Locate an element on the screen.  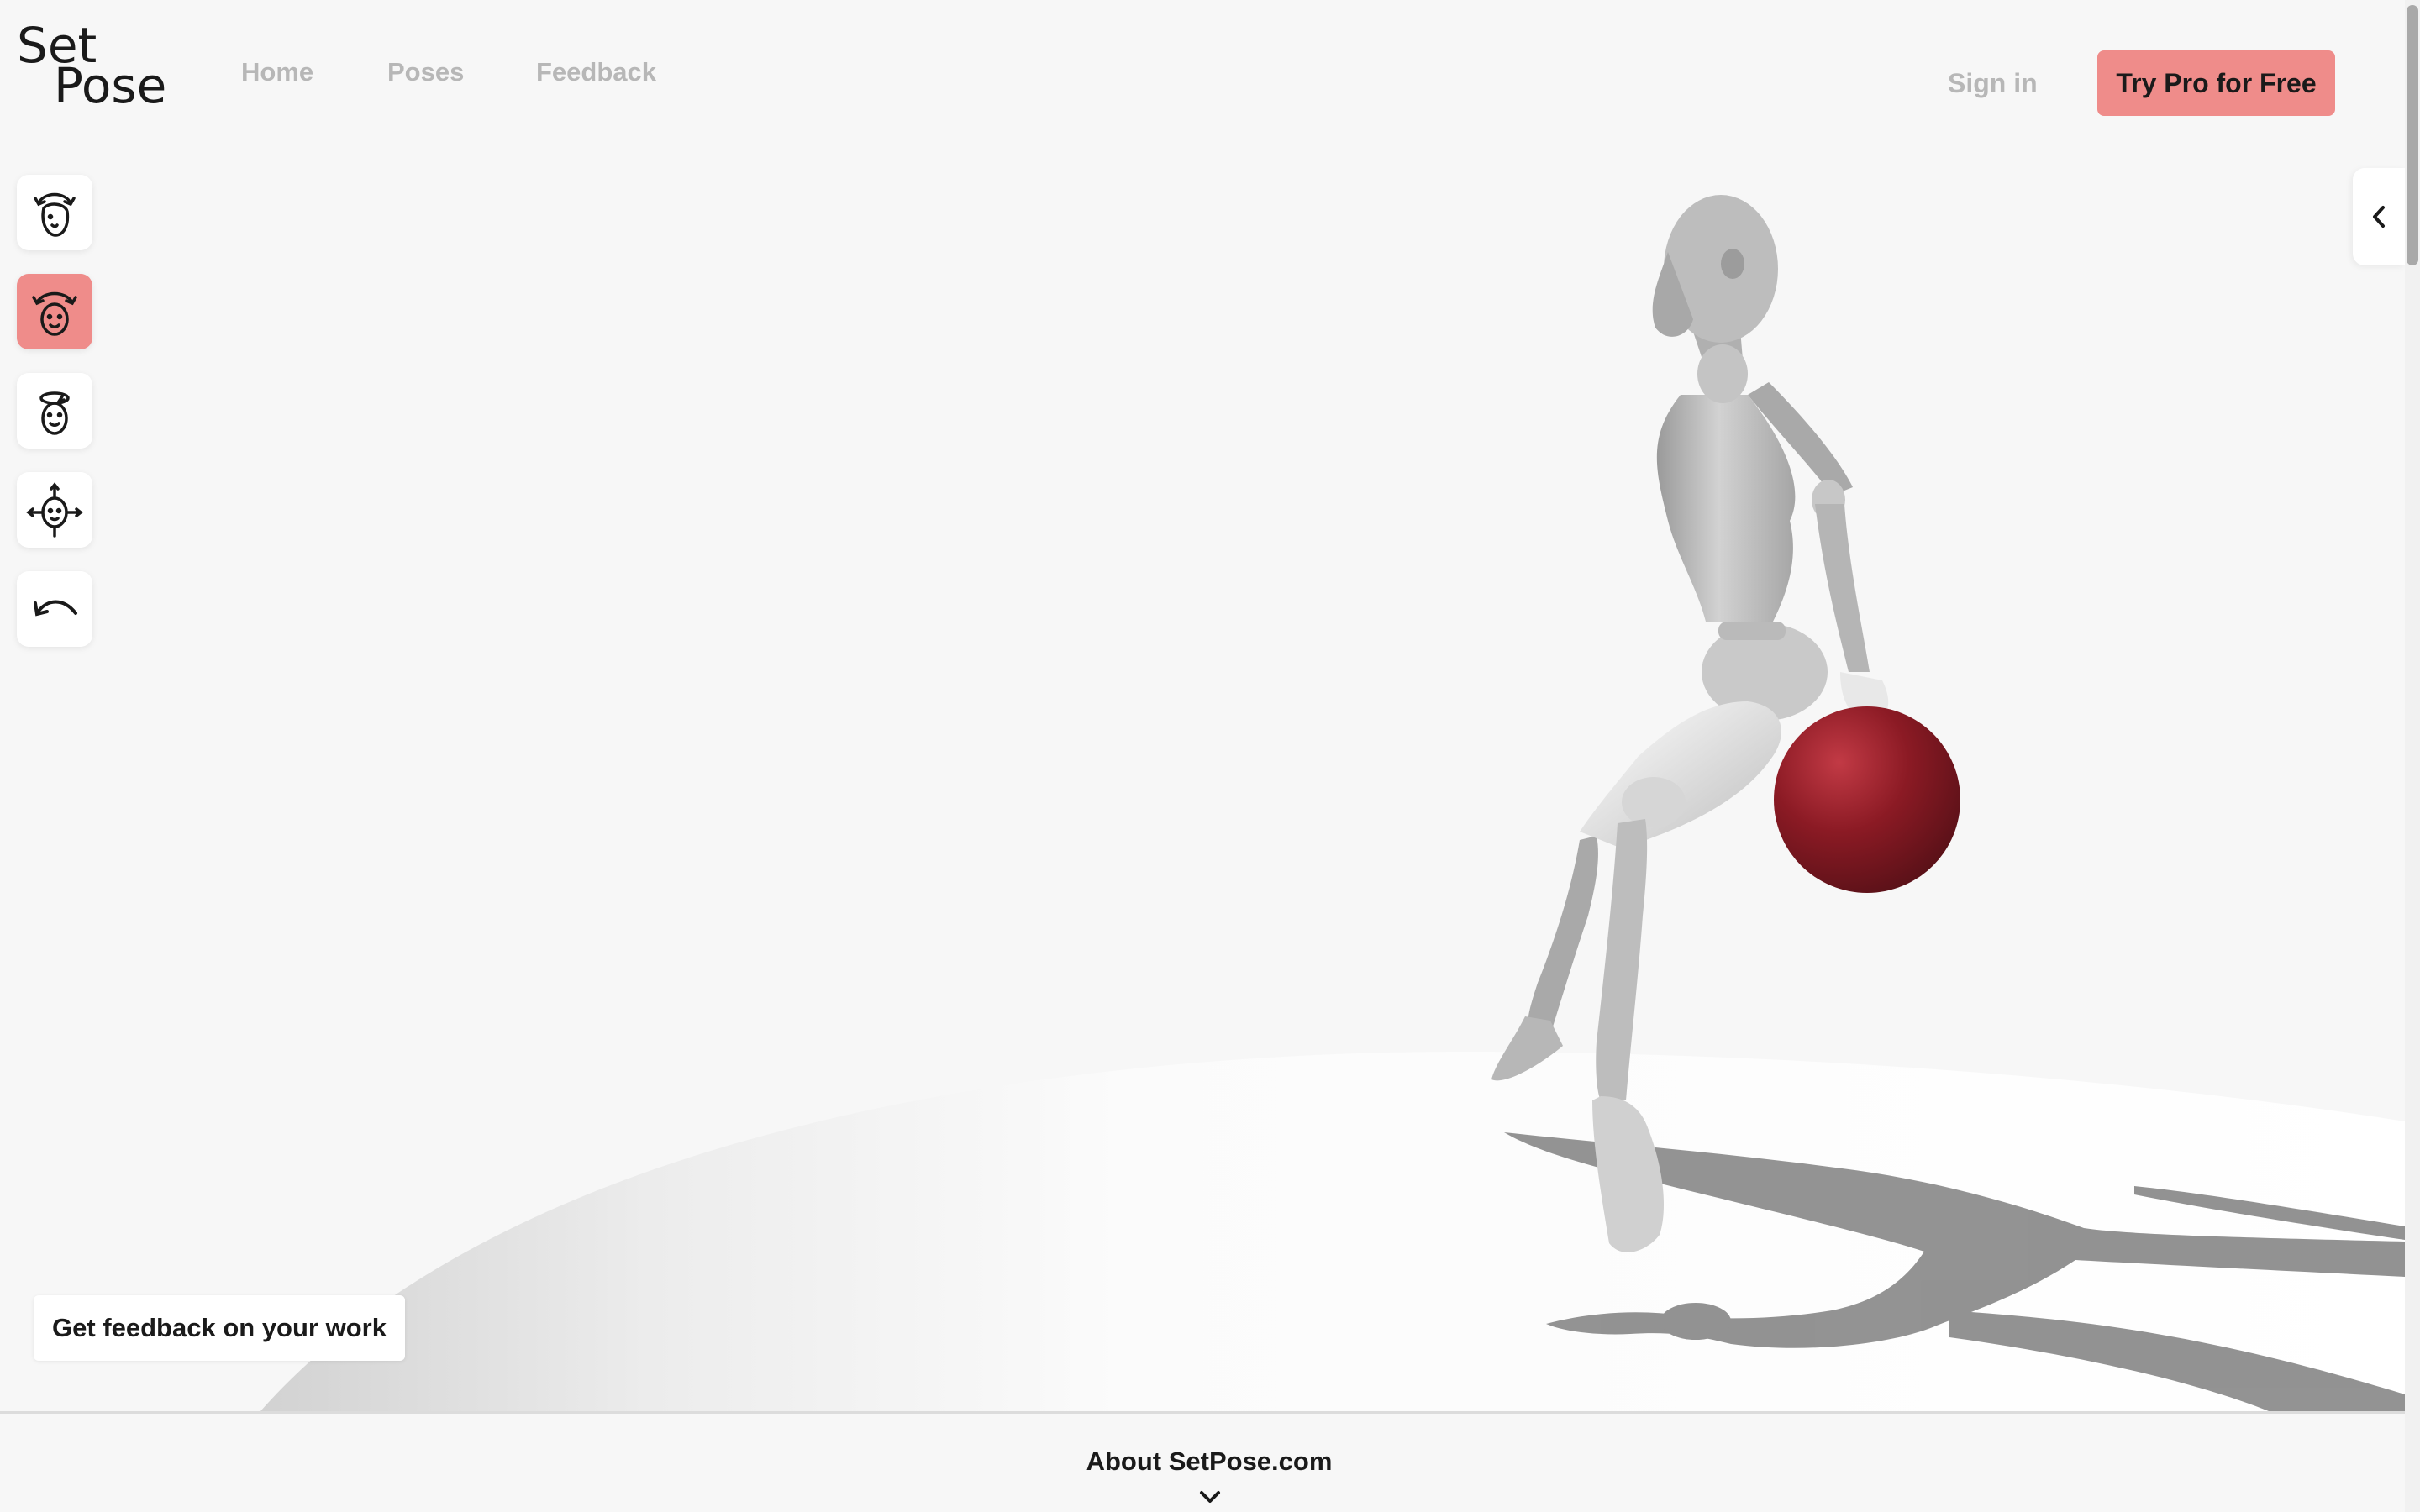
logo-bottom-text: Pose is located at coordinates (110, 85).